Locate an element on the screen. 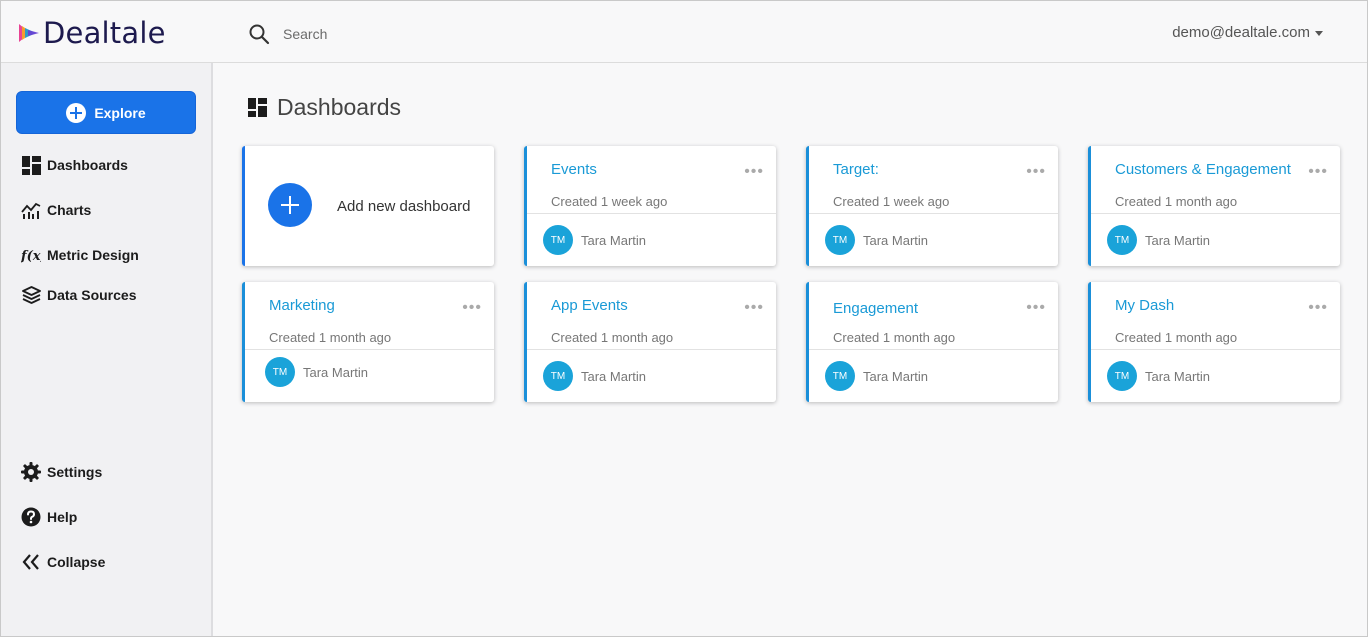 This screenshot has height=637, width=1368. app-name: Dealtale is located at coordinates (104, 33).